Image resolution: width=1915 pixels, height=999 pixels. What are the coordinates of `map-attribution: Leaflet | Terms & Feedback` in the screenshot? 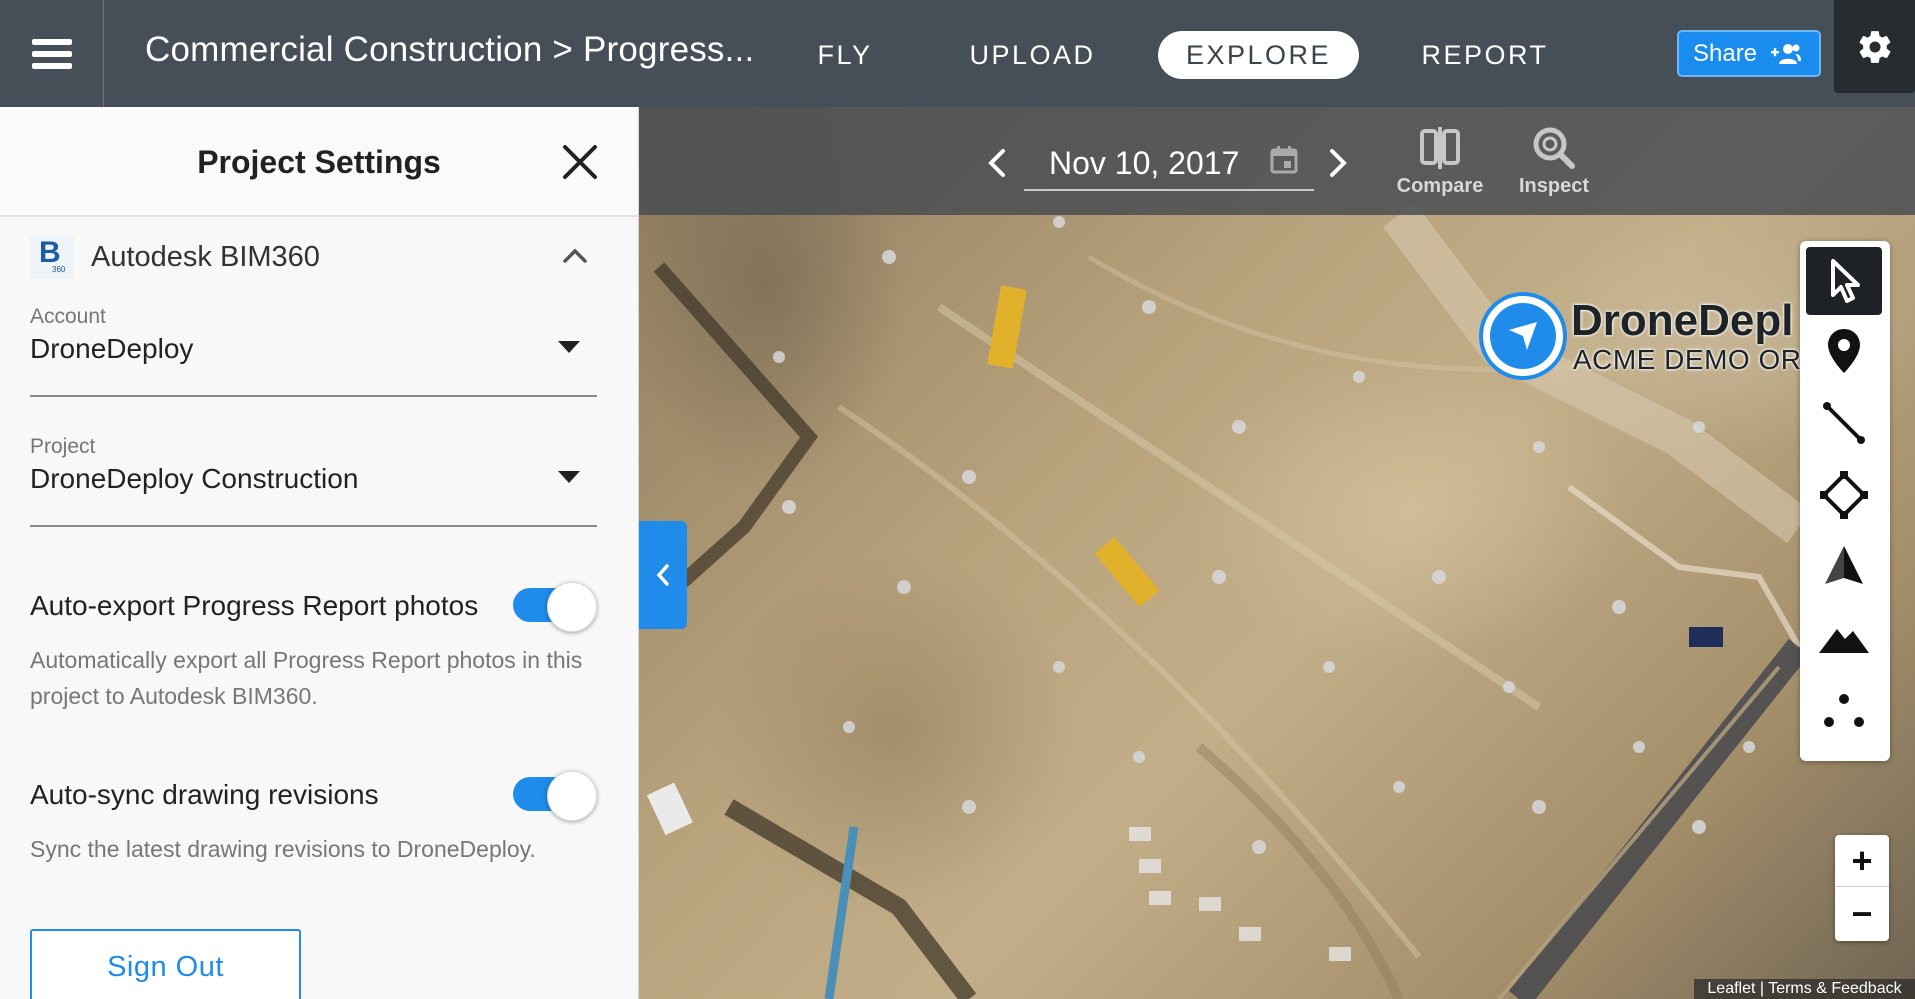 It's located at (1804, 989).